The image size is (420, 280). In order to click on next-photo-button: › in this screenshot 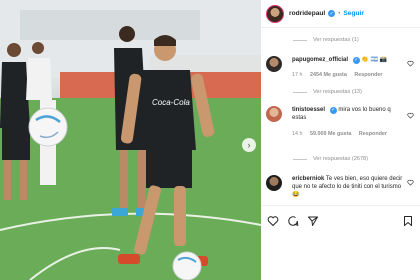, I will do `click(249, 145)`.